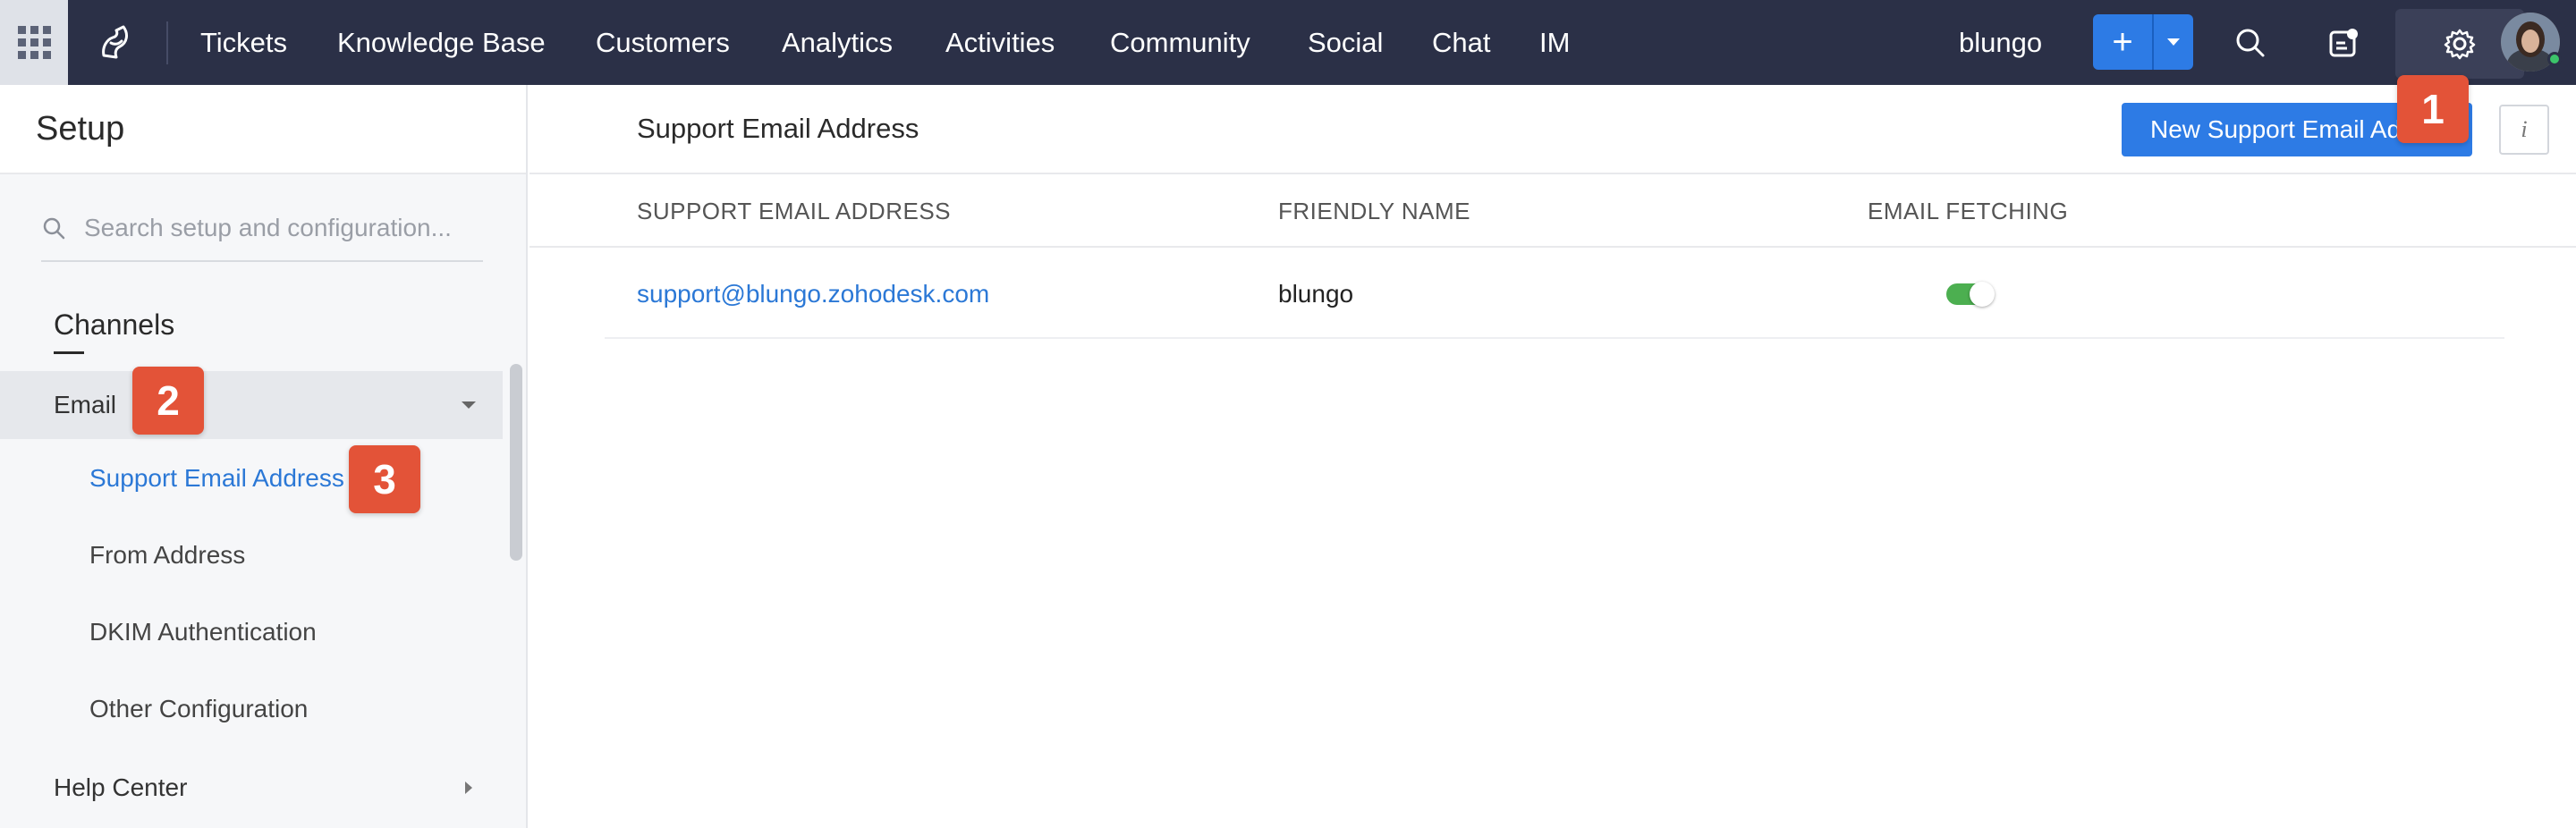  What do you see at coordinates (114, 325) in the screenshot?
I see `section-title-channels: Channels` at bounding box center [114, 325].